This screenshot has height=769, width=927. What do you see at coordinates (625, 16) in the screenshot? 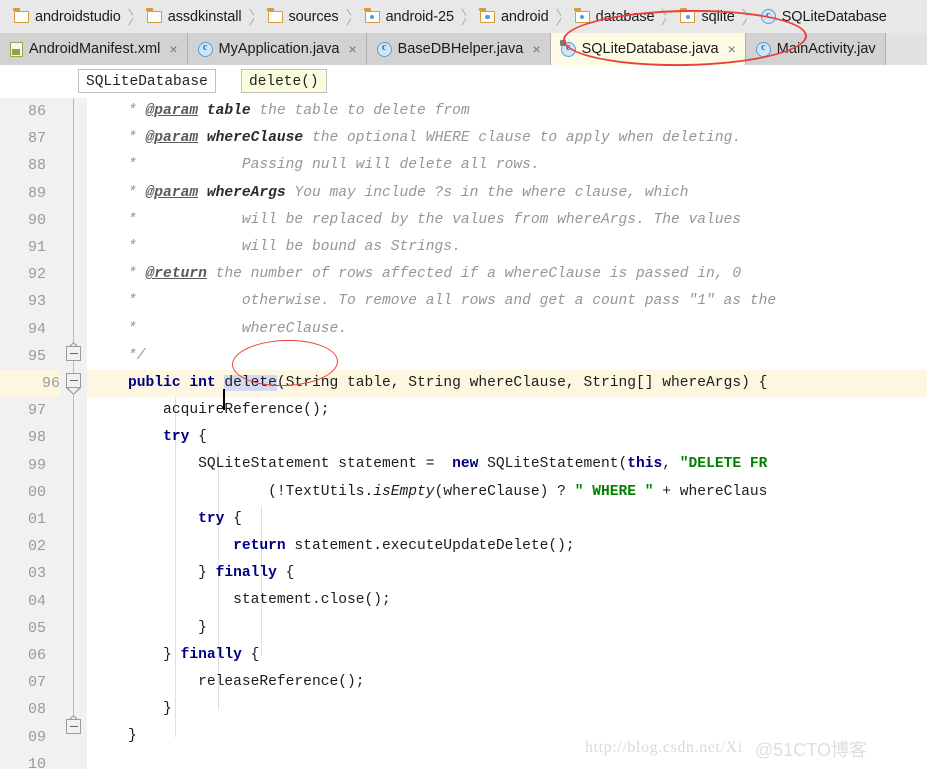
I see `breadcrumb-label: database` at bounding box center [625, 16].